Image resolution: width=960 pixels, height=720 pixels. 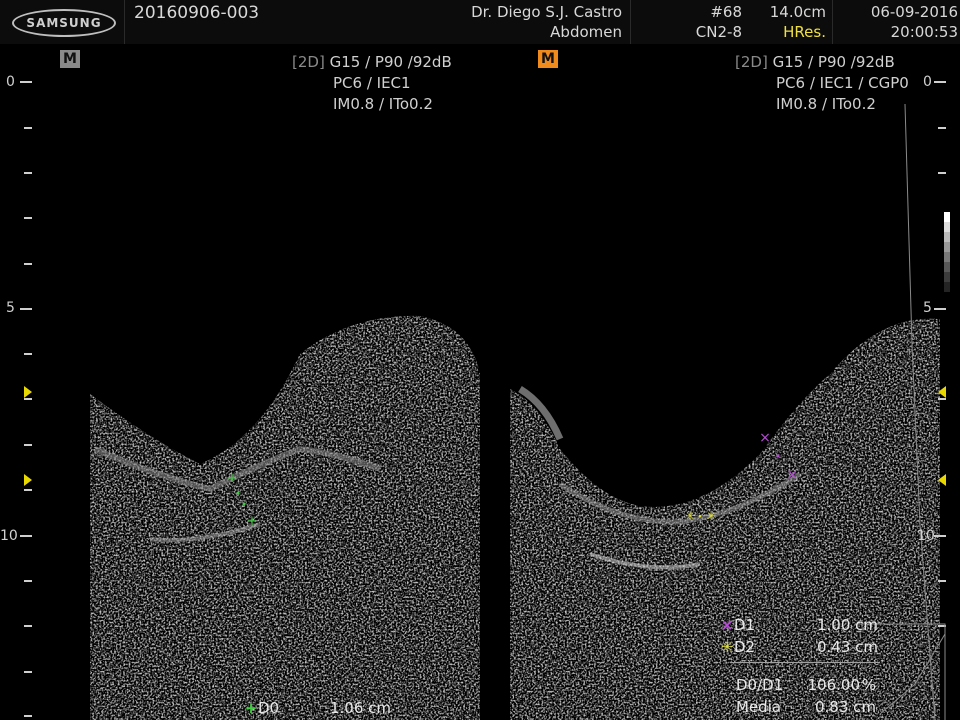 I want to click on measurement-d1: ×D1 1.00 cm, so click(x=800, y=625).